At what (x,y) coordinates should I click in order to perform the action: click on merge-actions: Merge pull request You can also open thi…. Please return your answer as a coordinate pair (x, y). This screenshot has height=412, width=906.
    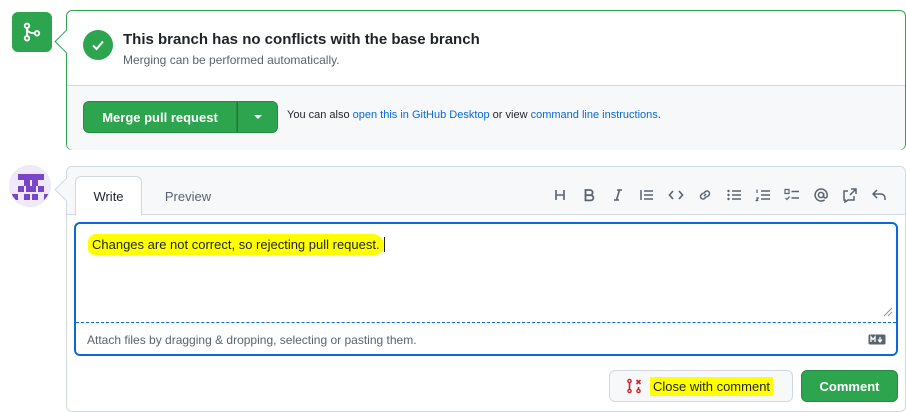
    Looking at the image, I should click on (486, 118).